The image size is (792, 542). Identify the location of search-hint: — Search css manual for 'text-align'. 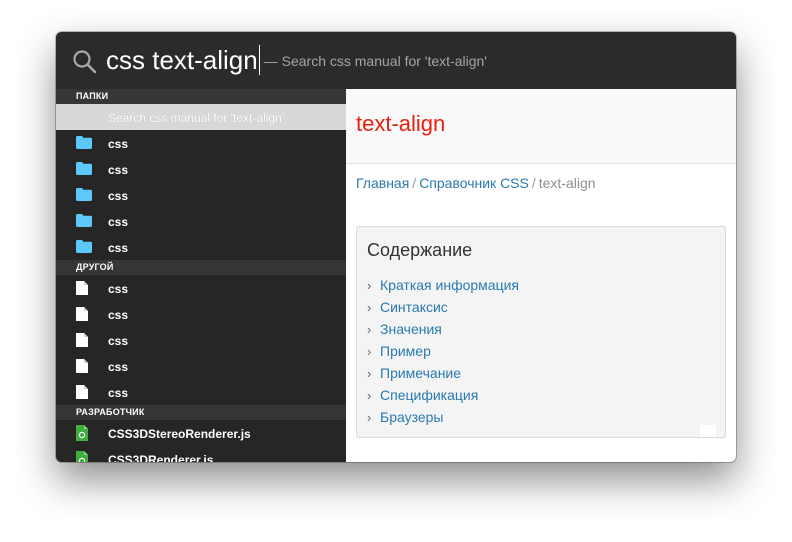
(375, 61).